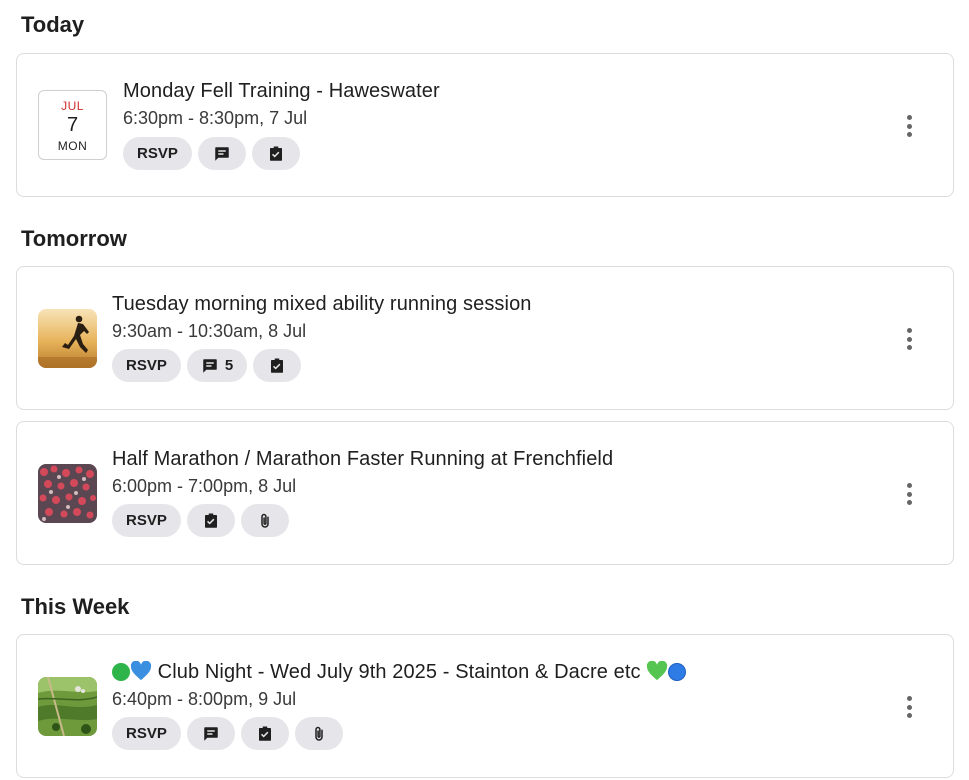  I want to click on event-time: 9:30am - 10:30am, 8 Jul, so click(209, 331).